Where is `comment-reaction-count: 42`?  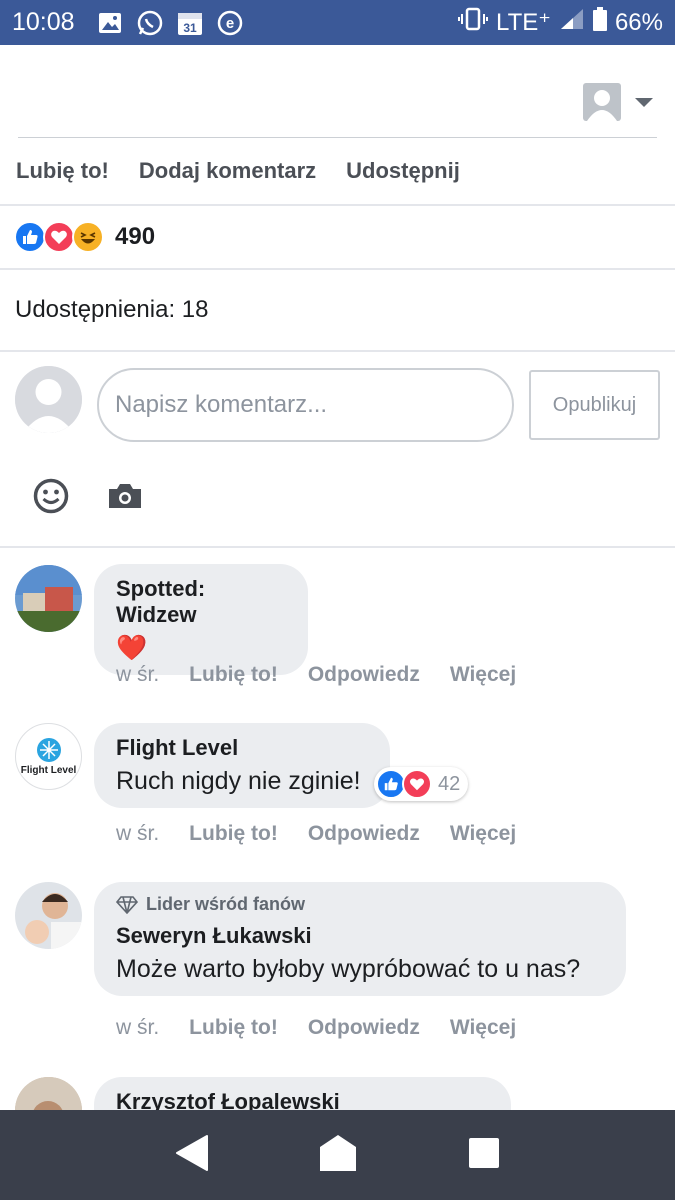
comment-reaction-count: 42 is located at coordinates (449, 783).